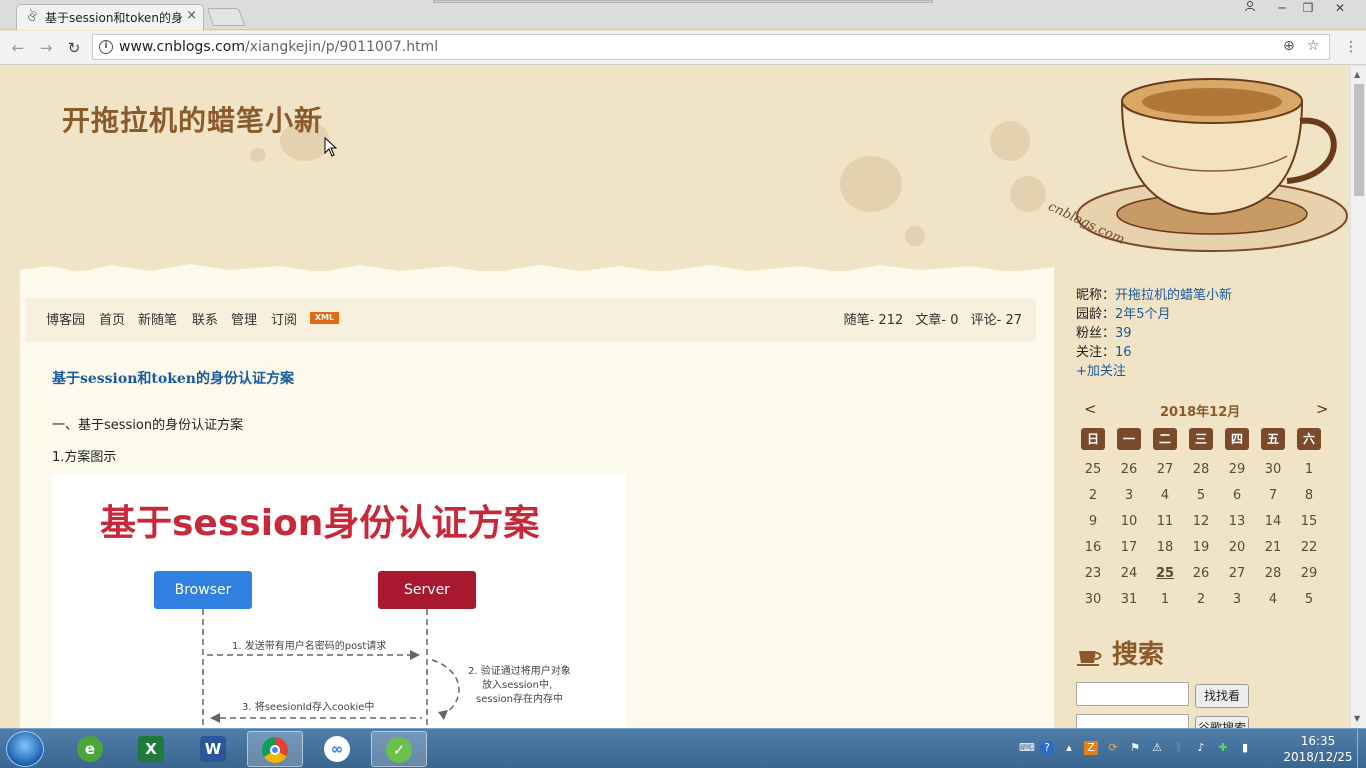 This screenshot has height=768, width=1366. Describe the element at coordinates (1165, 521) in the screenshot. I see `calendar-day: 11` at that location.